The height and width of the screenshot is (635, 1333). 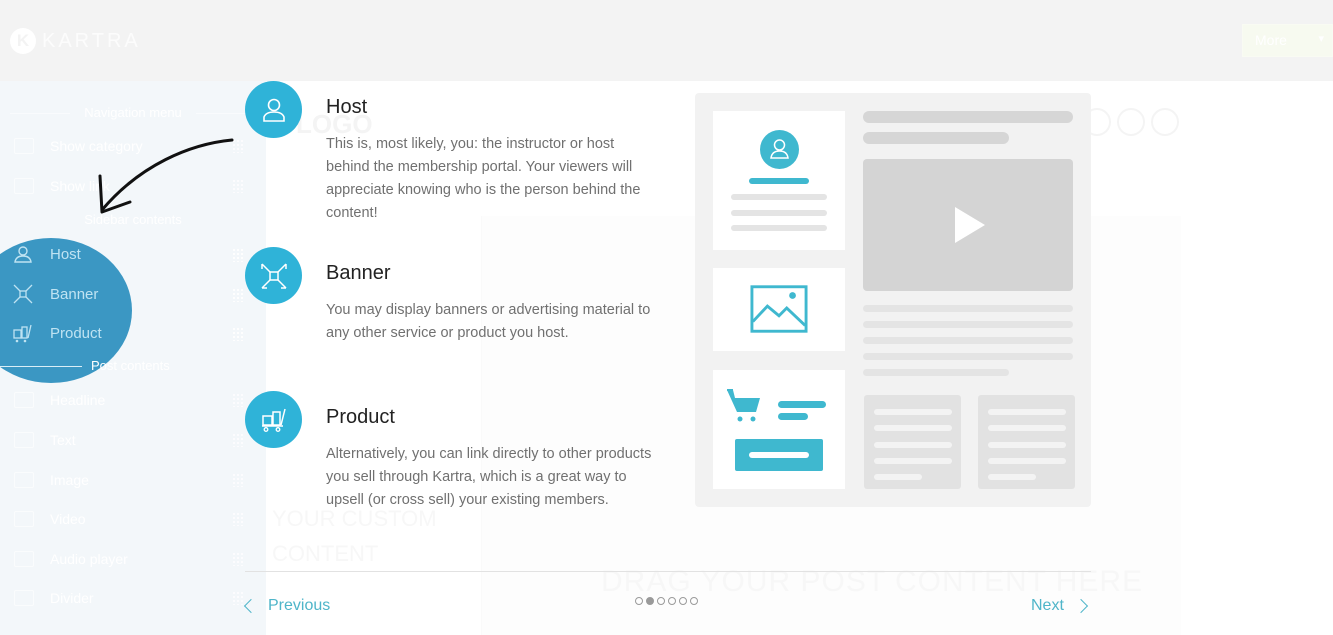 What do you see at coordinates (46, 254) in the screenshot?
I see `spotlight-item-host: Host` at bounding box center [46, 254].